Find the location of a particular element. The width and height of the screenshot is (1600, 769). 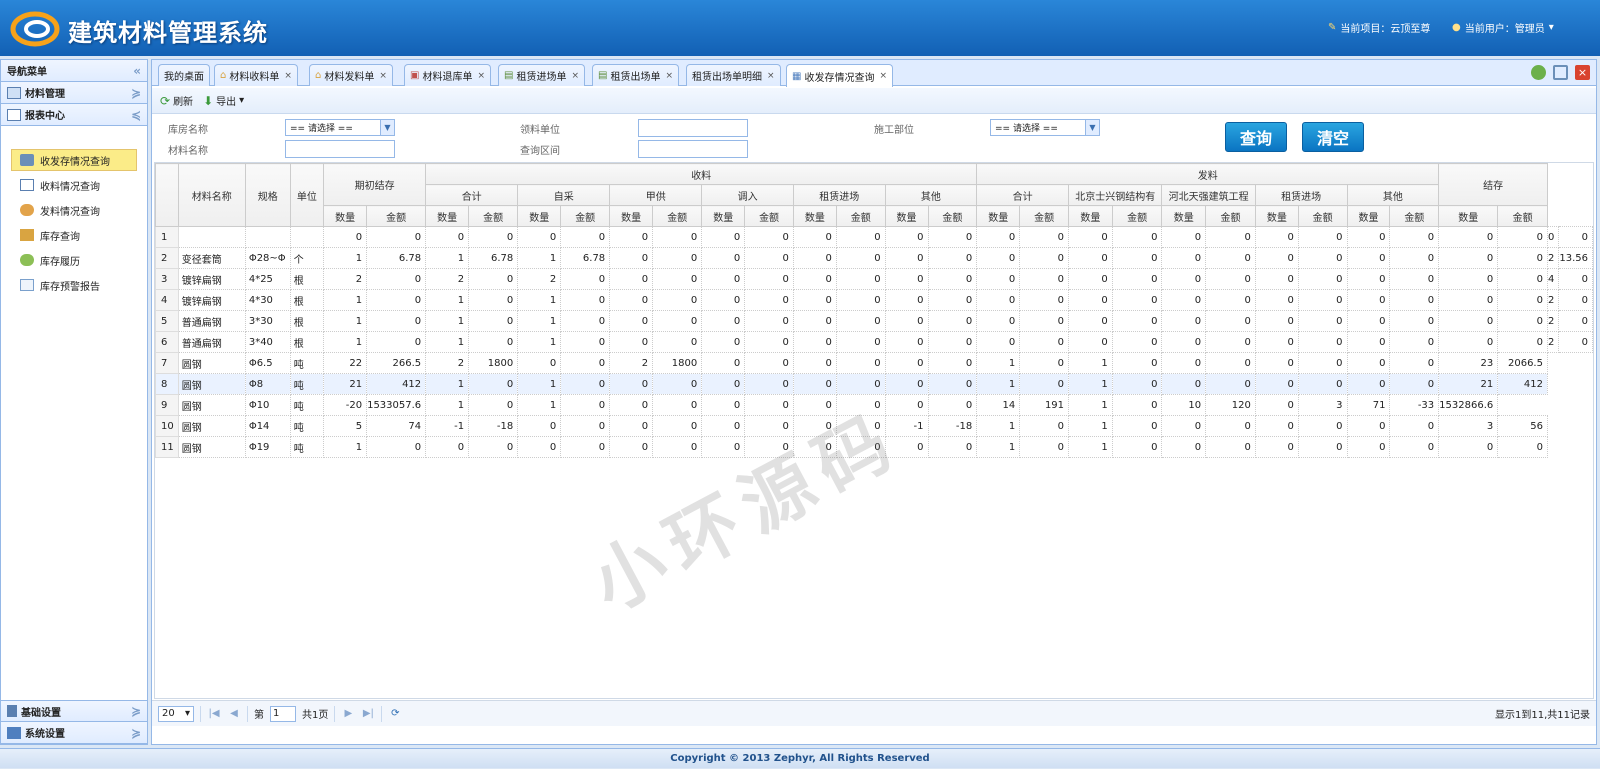

tab-desktop: 我的桌面 is located at coordinates (184, 75).